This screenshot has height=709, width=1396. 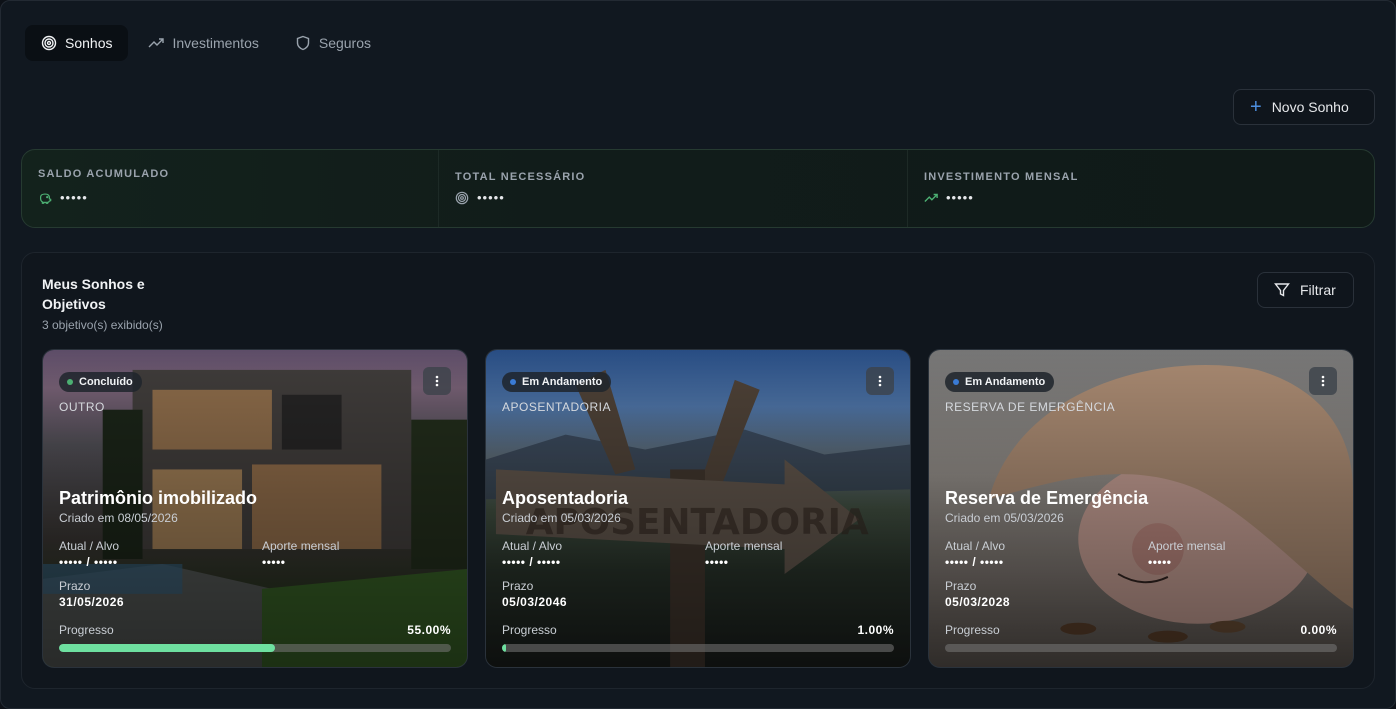 I want to click on tab-seguros: Seguros, so click(x=333, y=43).